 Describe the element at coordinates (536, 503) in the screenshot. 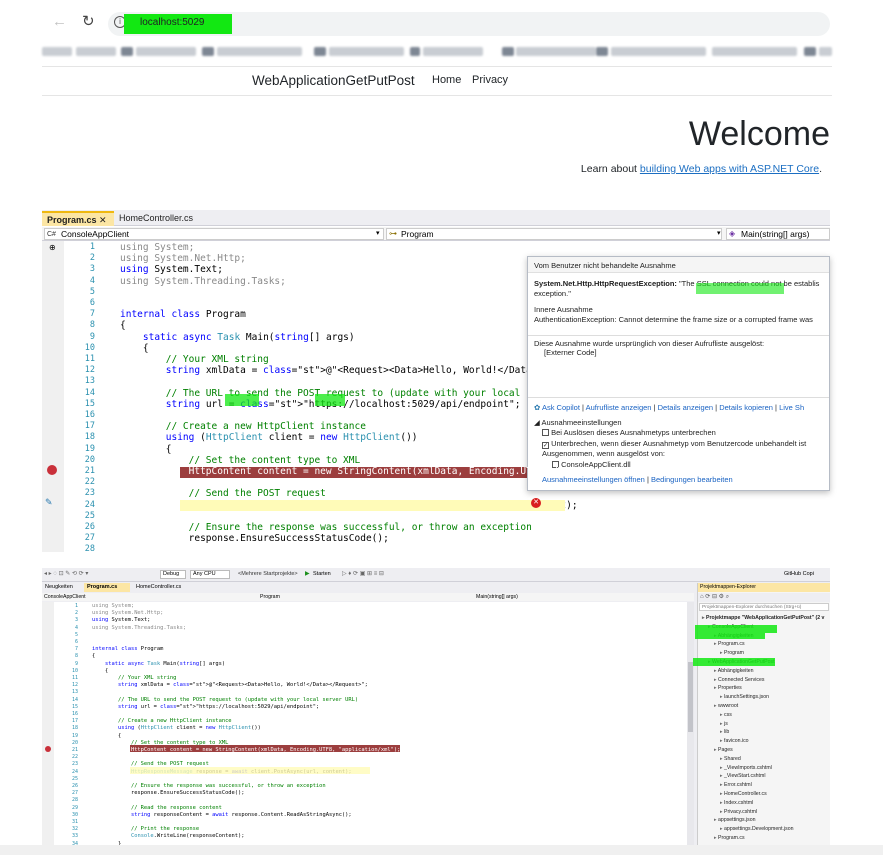

I see `error-icon: ✕` at that location.